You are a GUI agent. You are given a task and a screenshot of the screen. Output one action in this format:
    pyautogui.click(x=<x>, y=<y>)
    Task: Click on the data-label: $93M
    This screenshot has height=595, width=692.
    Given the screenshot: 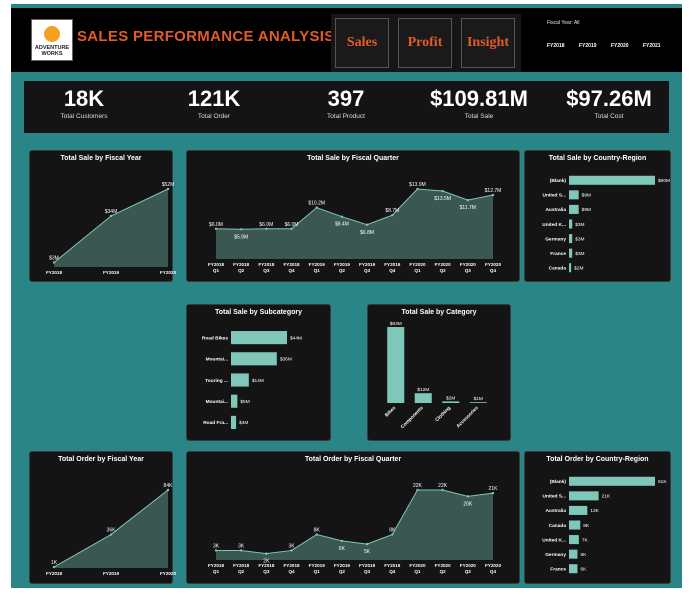 What is the action you would take?
    pyautogui.click(x=396, y=324)
    